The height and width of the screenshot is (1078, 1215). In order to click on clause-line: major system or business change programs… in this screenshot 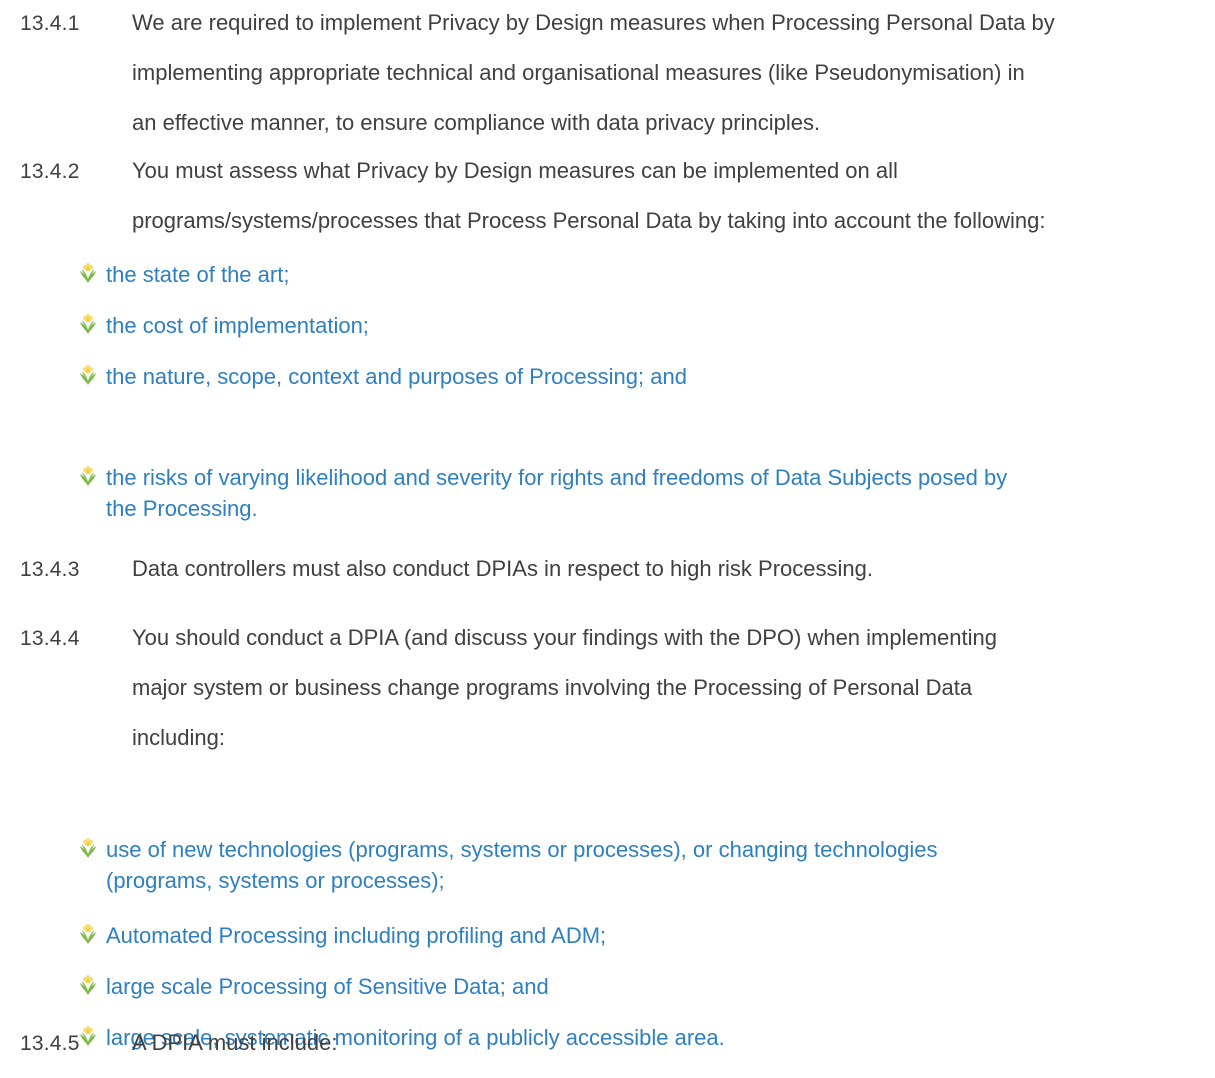, I will do `click(552, 687)`.